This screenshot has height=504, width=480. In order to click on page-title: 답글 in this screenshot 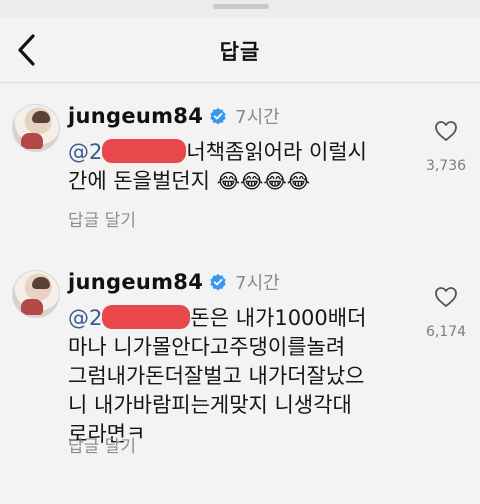, I will do `click(240, 52)`.